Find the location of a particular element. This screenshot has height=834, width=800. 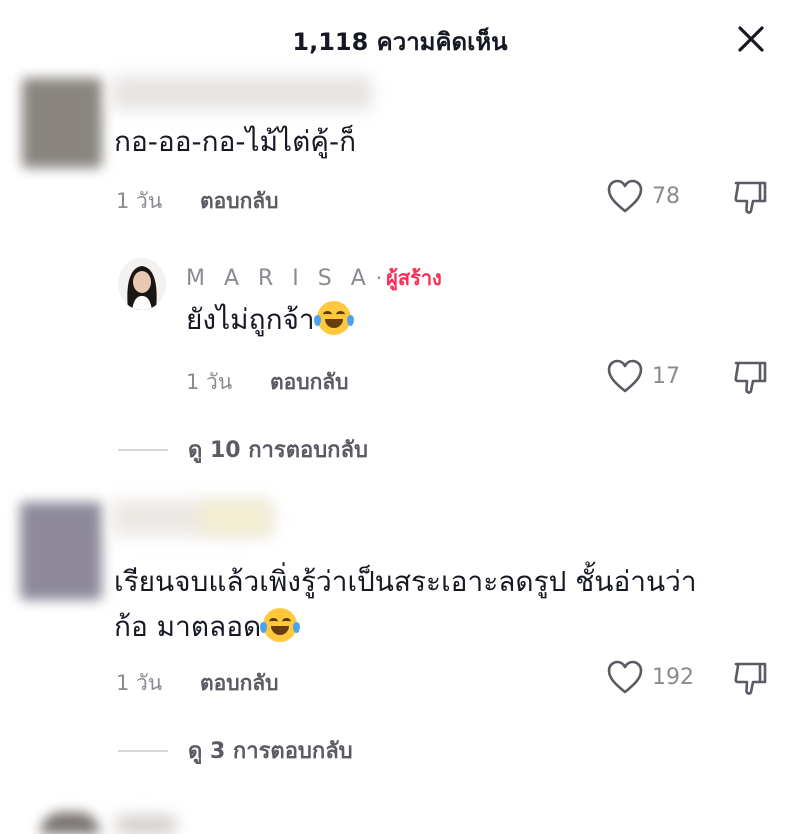

creator-avatar is located at coordinates (142, 284).